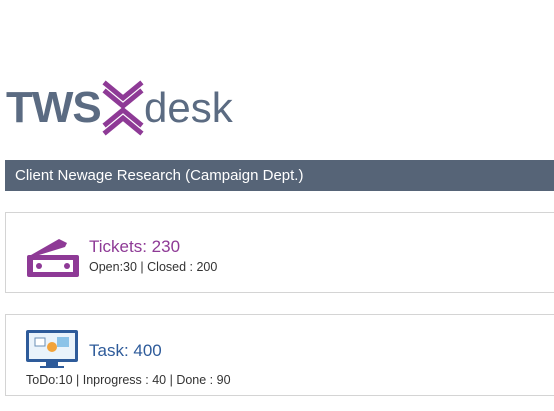 The image size is (554, 411). I want to click on tickets-count: Tickets: 230, so click(134, 247).